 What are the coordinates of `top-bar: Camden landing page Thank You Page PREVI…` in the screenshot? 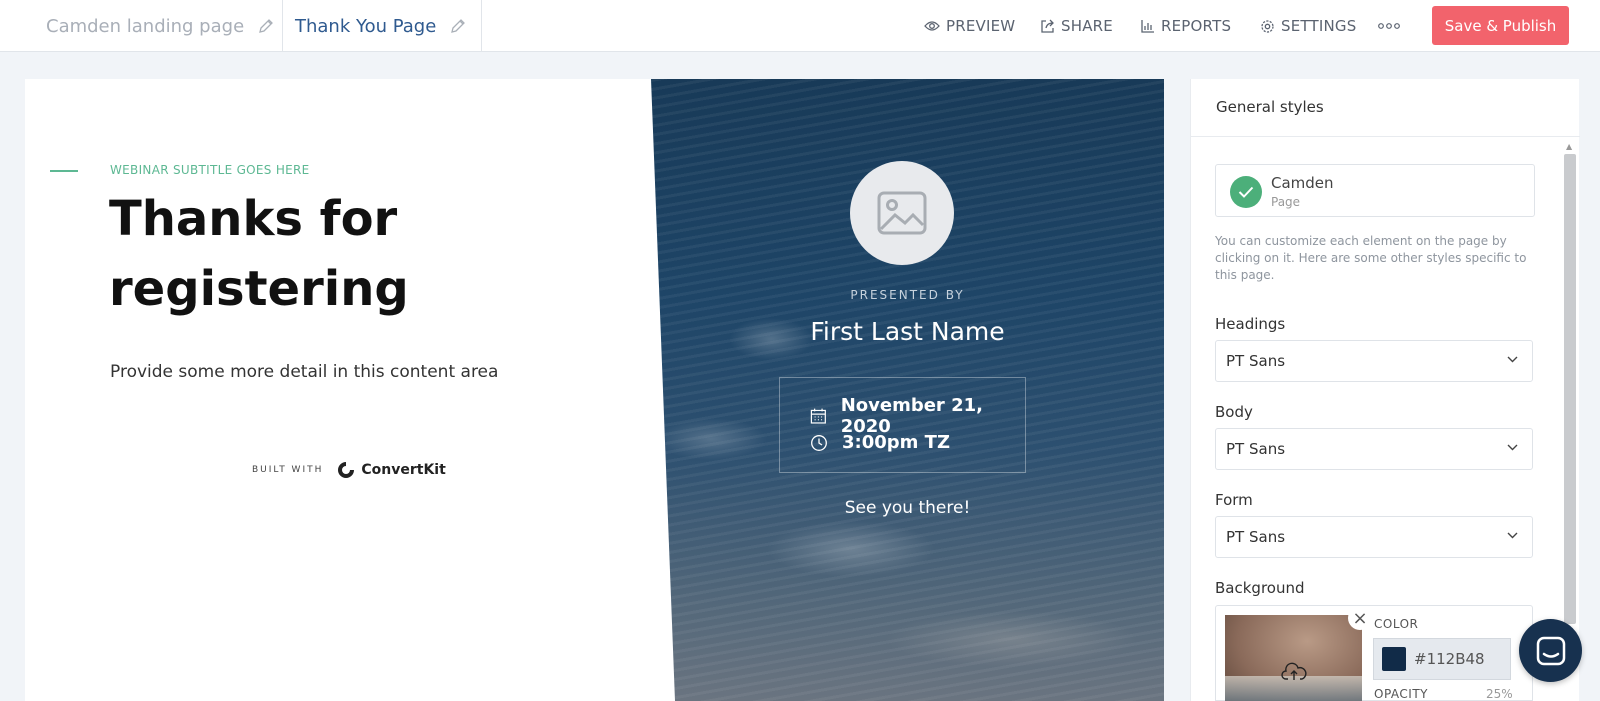 It's located at (800, 26).